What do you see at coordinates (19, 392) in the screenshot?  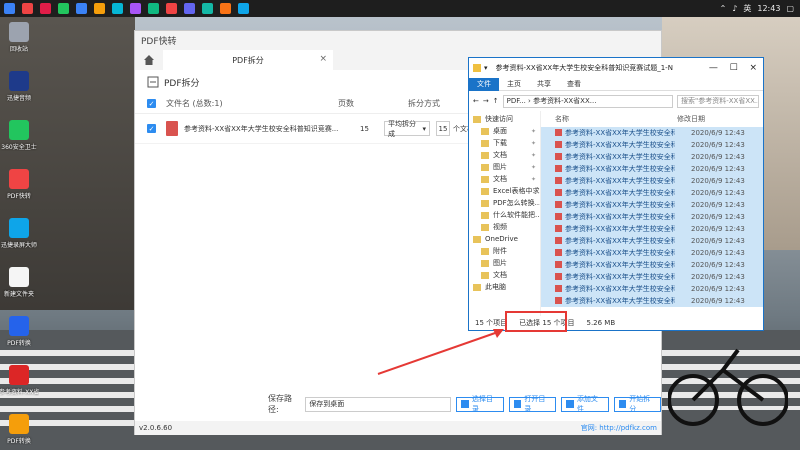 I see `shortcut-label: 参考资料-XX省` at bounding box center [19, 392].